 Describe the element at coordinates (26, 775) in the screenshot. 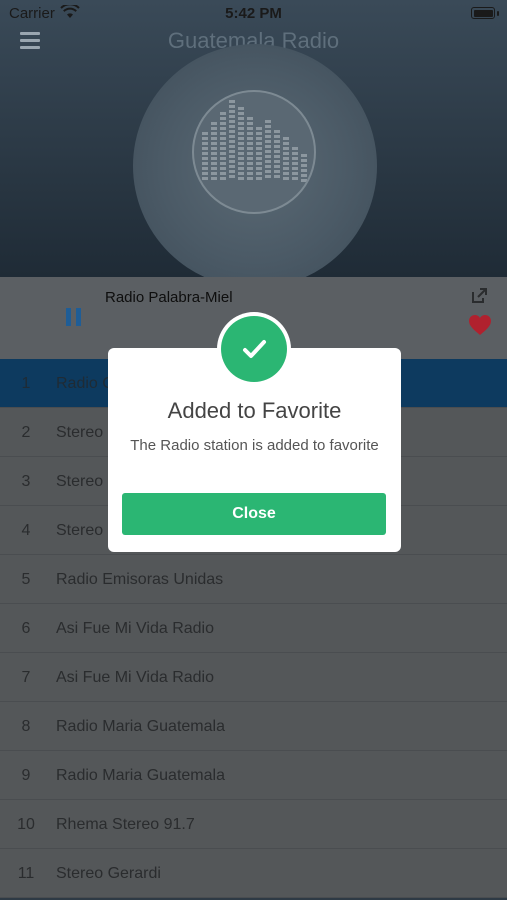

I see `station-number: 9` at that location.